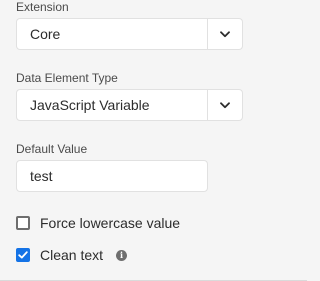 Image resolution: width=320 pixels, height=281 pixels. I want to click on checkmark-icon, so click(23, 255).